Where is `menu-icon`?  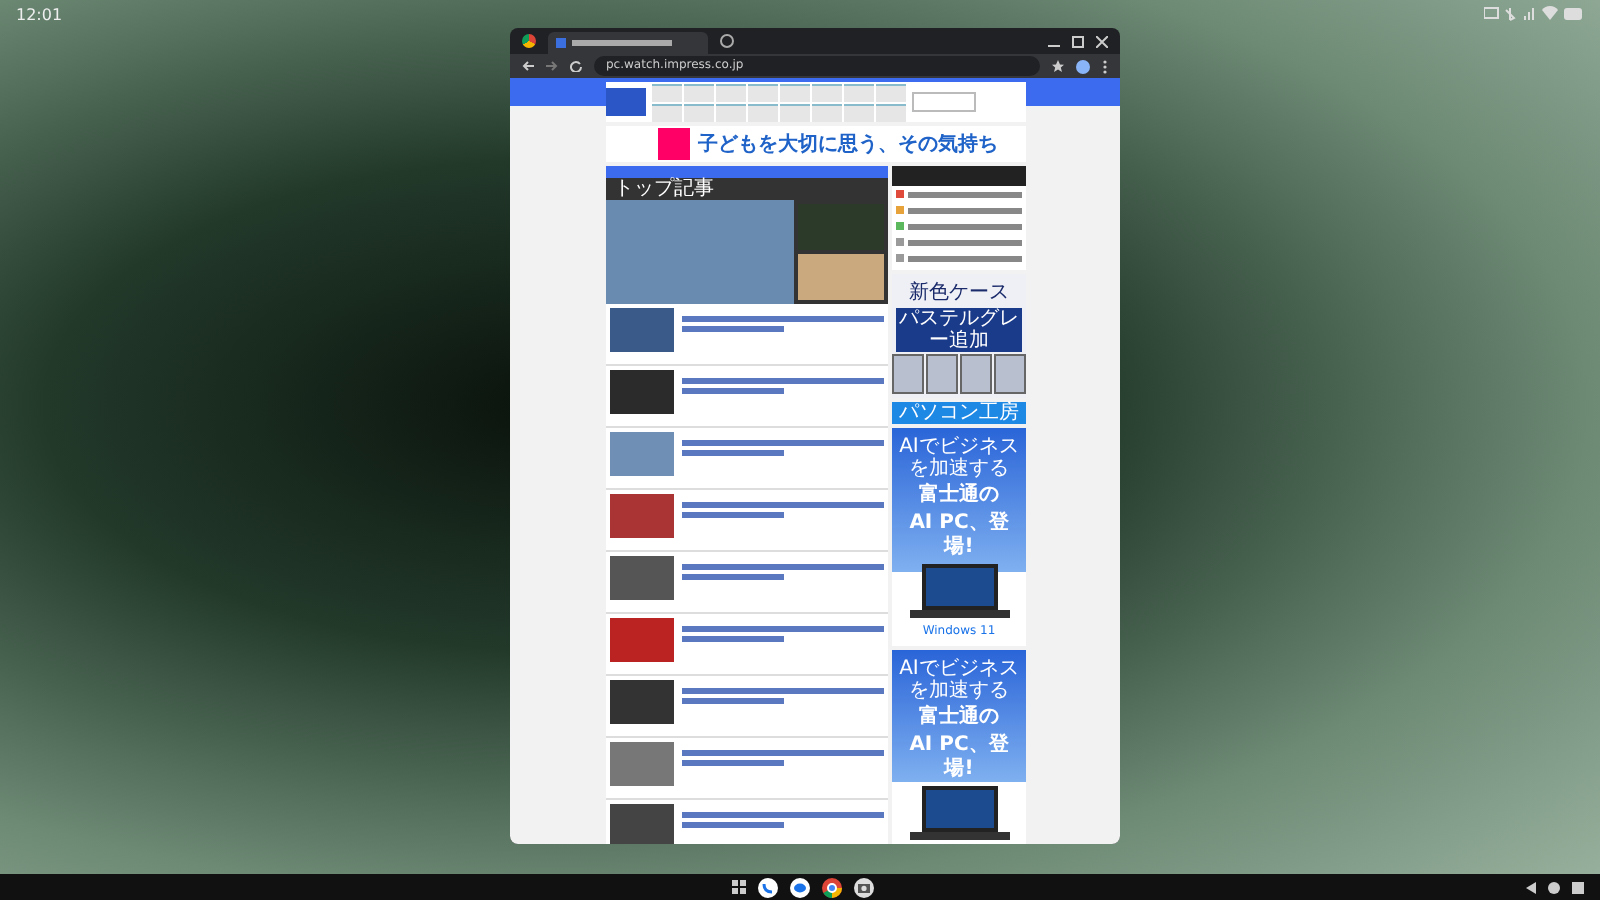
menu-icon is located at coordinates (1105, 66).